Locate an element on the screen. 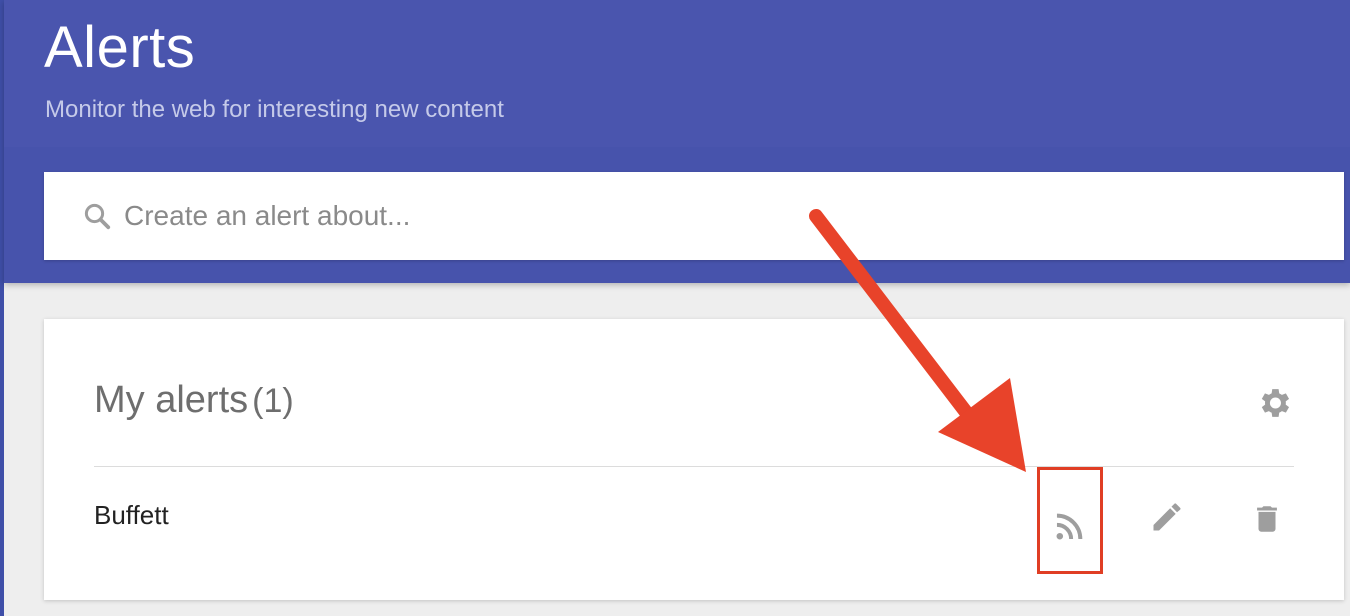 This screenshot has height=616, width=1350. trash-icon is located at coordinates (1267, 521).